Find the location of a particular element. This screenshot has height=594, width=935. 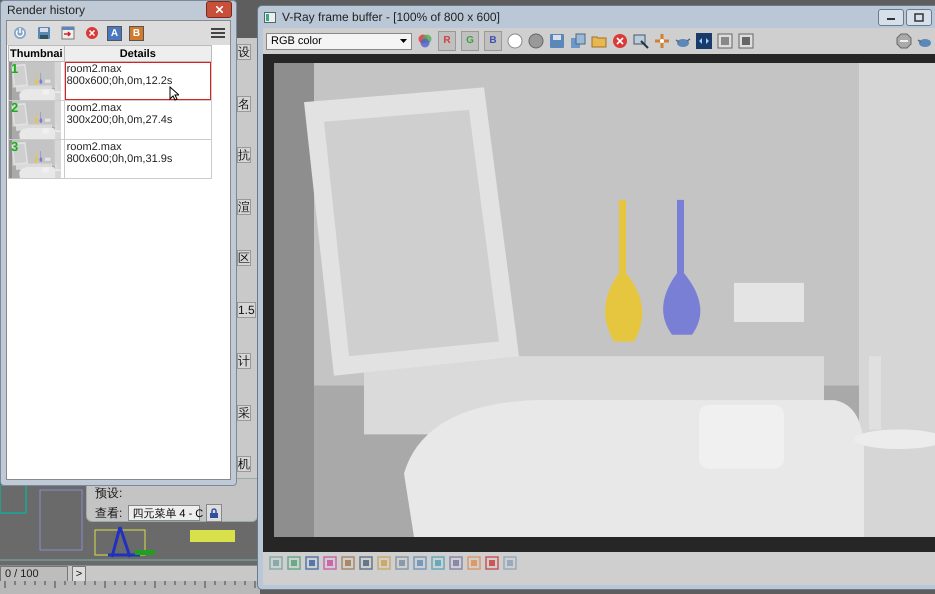

minimize-button is located at coordinates (891, 17).